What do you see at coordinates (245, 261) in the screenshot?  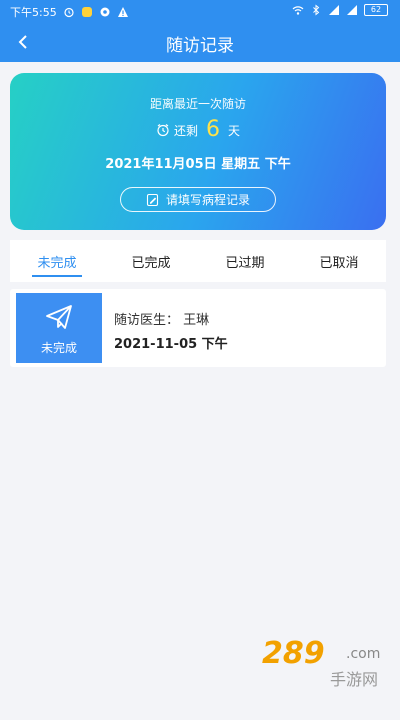 I see `tab-expired: 已过期` at bounding box center [245, 261].